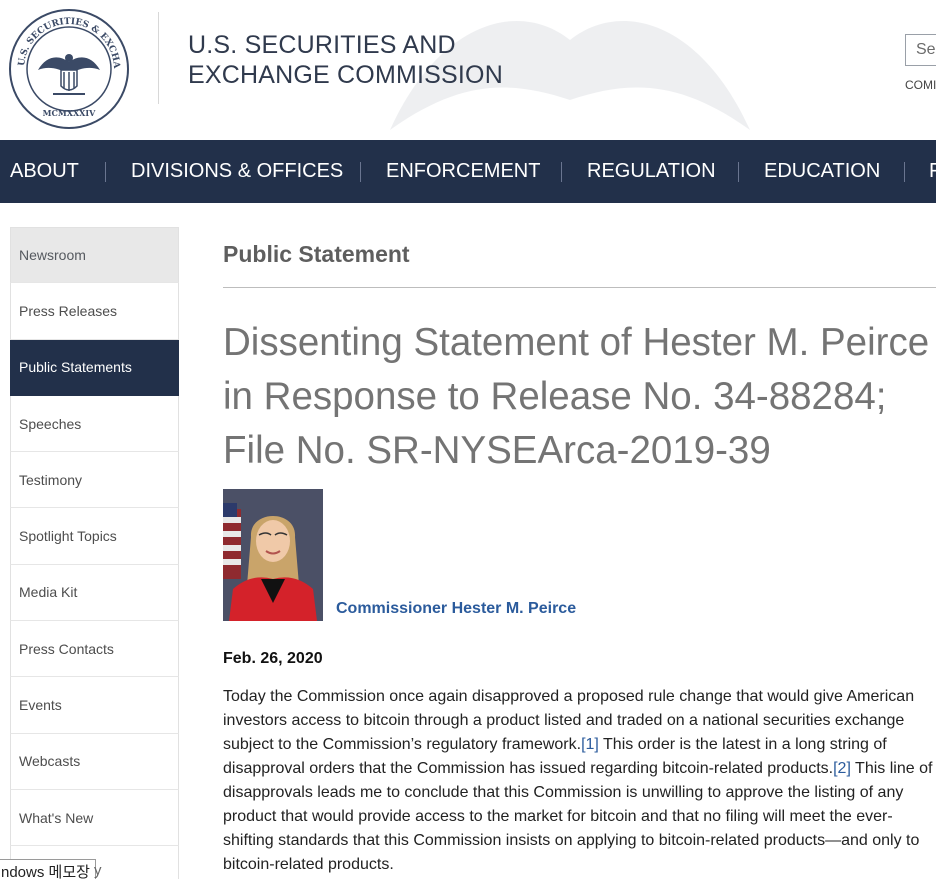 This screenshot has width=936, height=879. What do you see at coordinates (345, 75) in the screenshot?
I see `agency-name-line2: EXCHANGE COMMISSION` at bounding box center [345, 75].